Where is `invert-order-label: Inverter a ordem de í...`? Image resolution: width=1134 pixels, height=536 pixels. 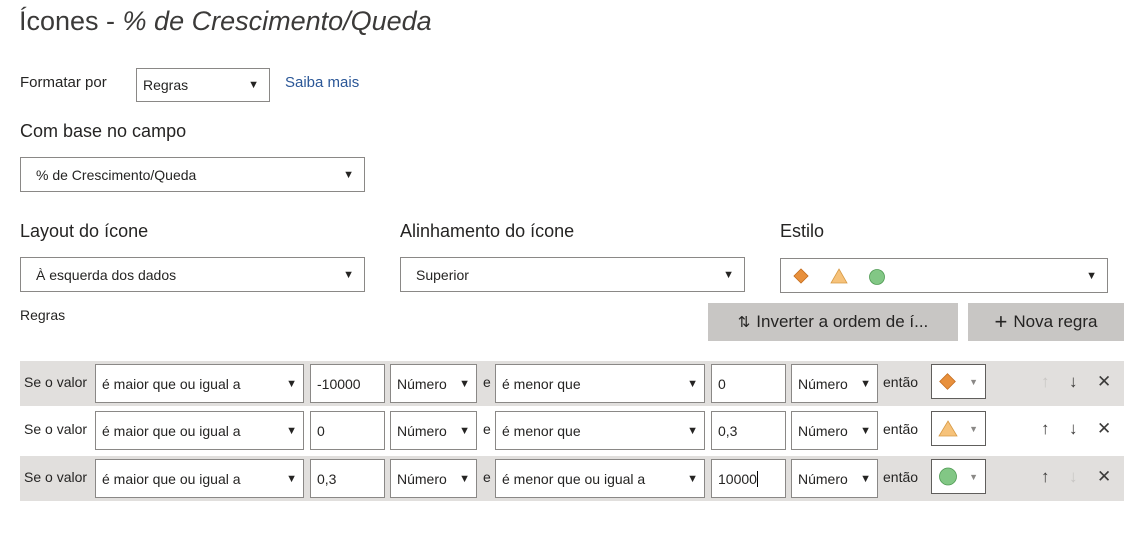
invert-order-label: Inverter a ordem de í... is located at coordinates (842, 321).